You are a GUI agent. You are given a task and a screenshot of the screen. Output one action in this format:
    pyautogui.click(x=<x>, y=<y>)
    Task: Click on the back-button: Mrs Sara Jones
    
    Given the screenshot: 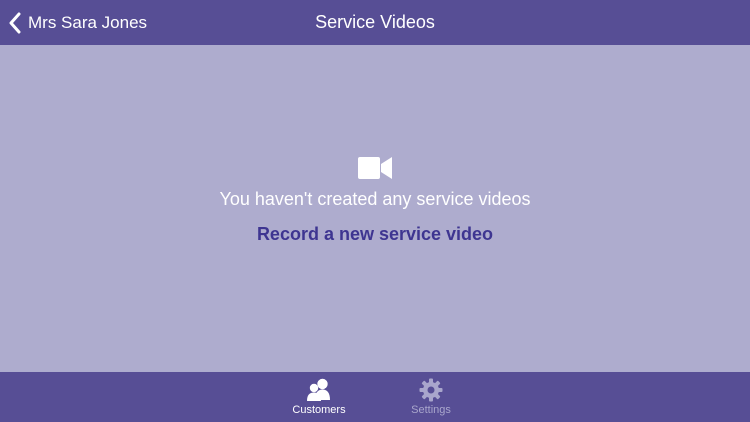 What is the action you would take?
    pyautogui.click(x=77, y=22)
    